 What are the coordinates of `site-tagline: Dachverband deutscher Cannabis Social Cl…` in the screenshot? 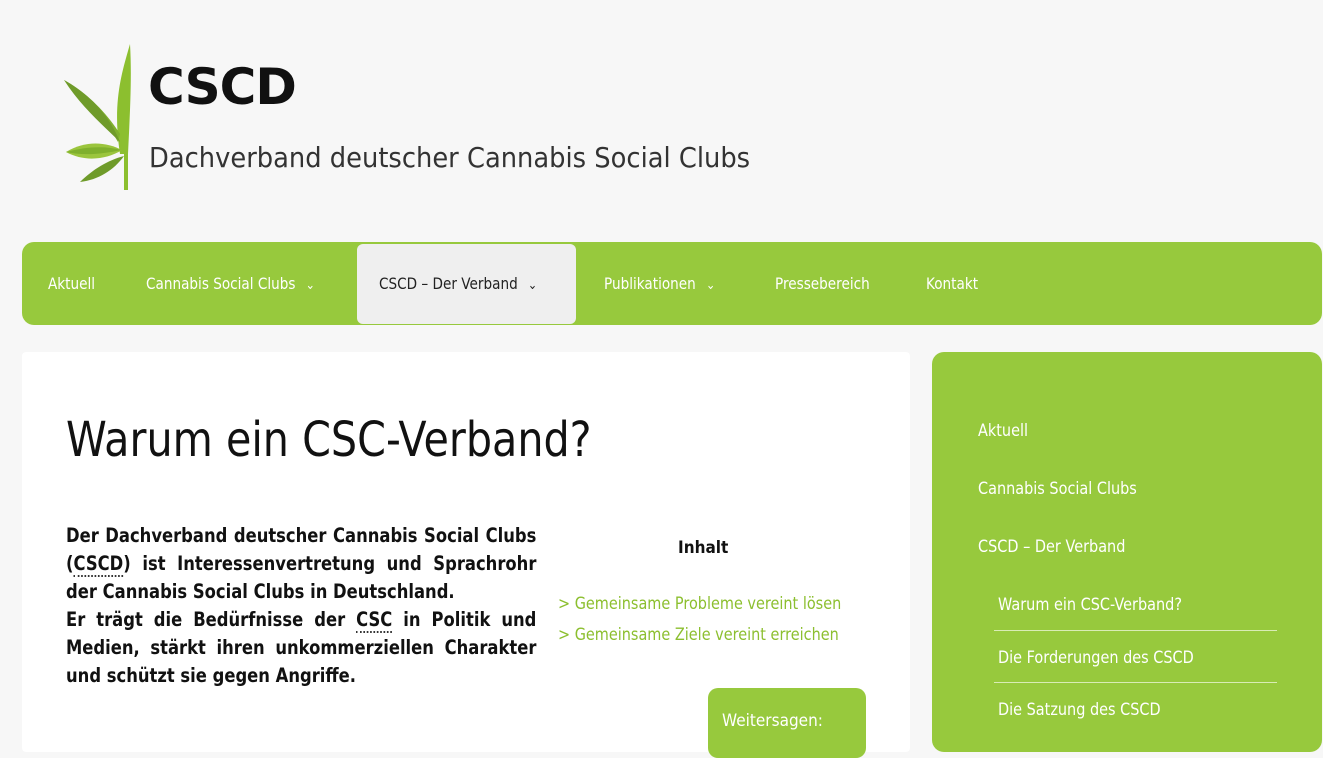 It's located at (449, 157).